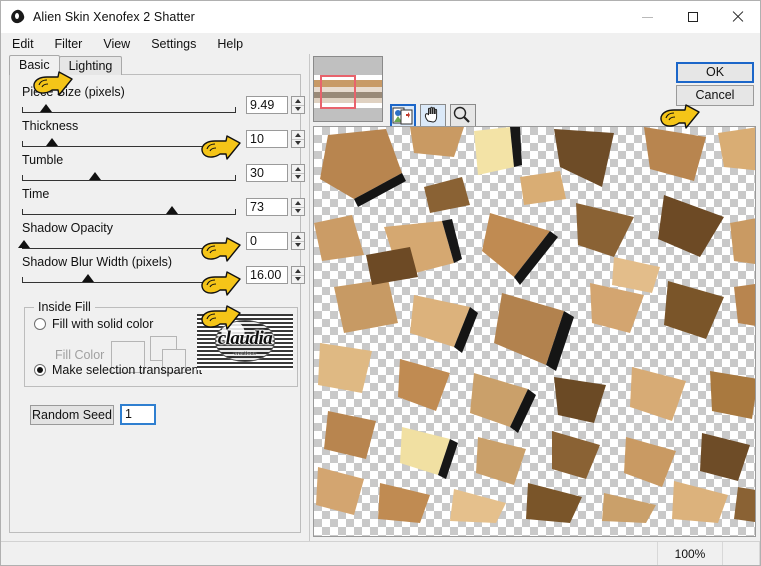 The width and height of the screenshot is (761, 566). What do you see at coordinates (380, 43) in the screenshot?
I see `menu-bar: Edit Filter View Settings Help` at bounding box center [380, 43].